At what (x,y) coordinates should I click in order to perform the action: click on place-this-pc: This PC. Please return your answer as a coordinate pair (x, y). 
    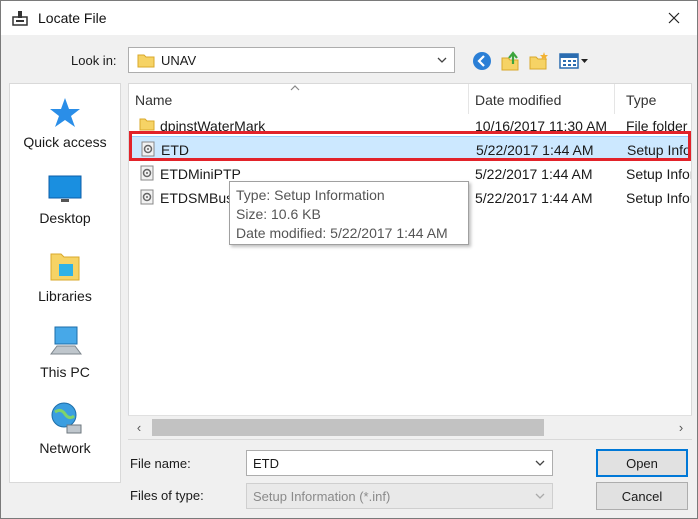
    Looking at the image, I should click on (65, 360).